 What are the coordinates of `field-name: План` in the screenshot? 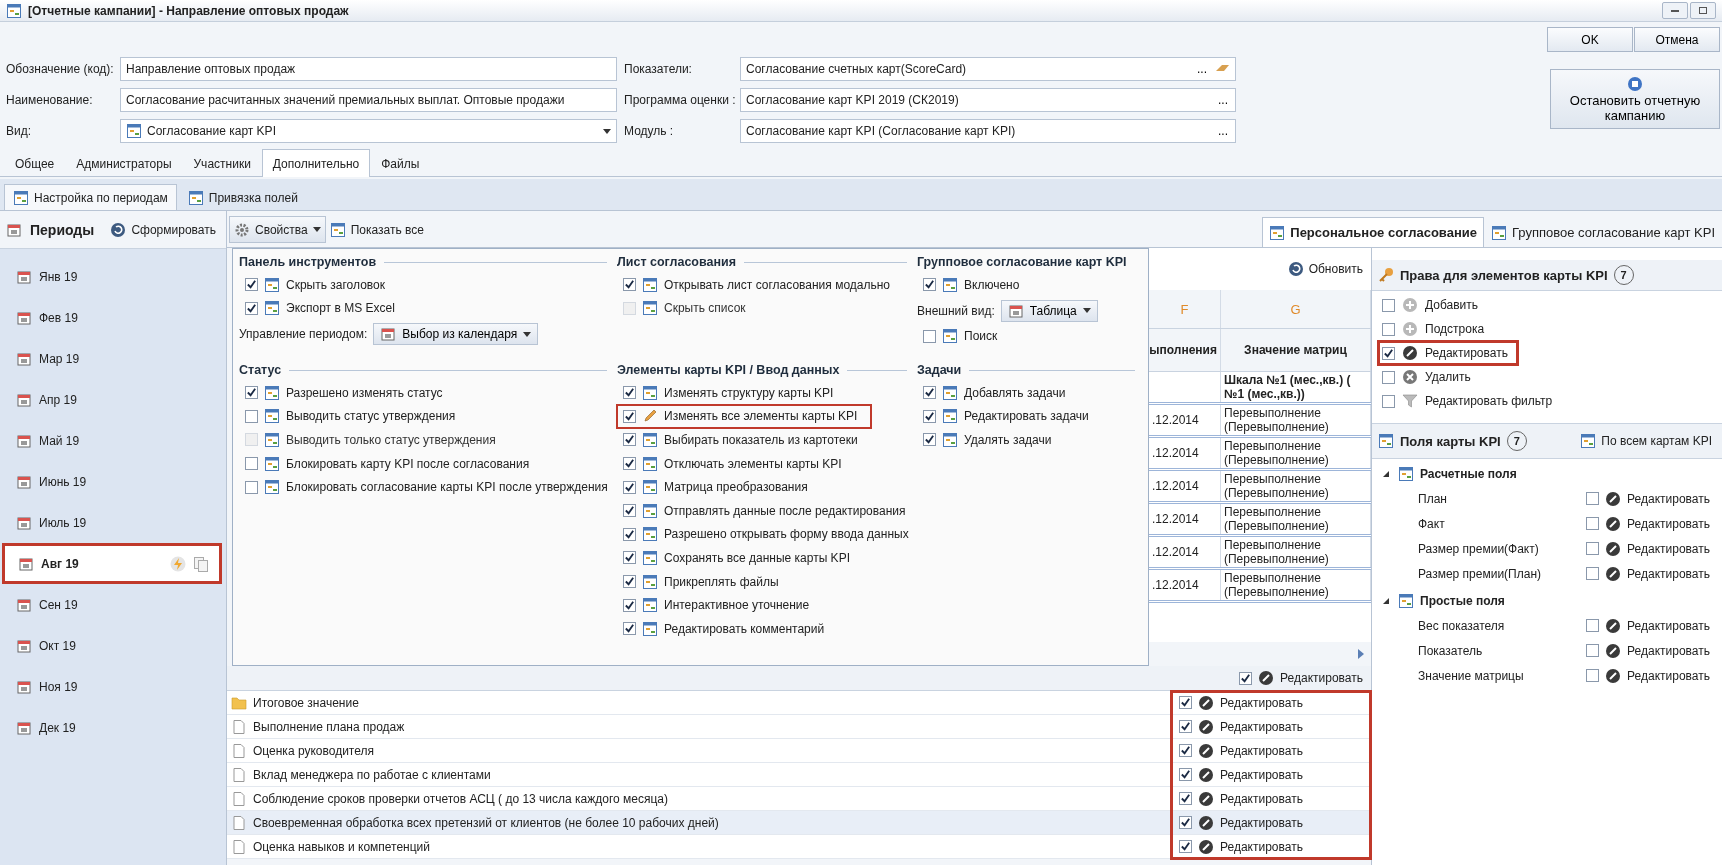 It's located at (1433, 498).